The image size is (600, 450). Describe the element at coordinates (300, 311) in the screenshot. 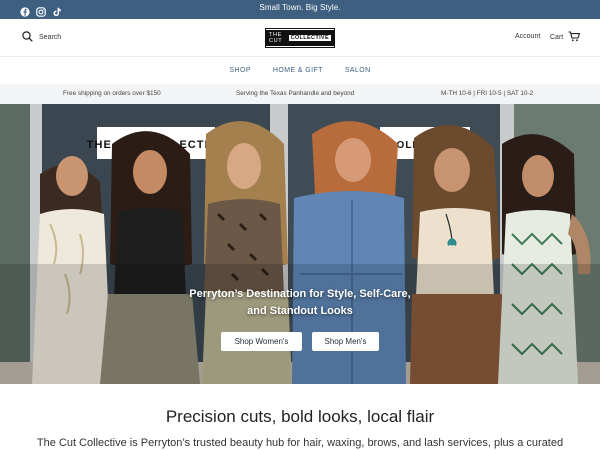

I see `hero-caption-line2: and Standout Looks` at that location.